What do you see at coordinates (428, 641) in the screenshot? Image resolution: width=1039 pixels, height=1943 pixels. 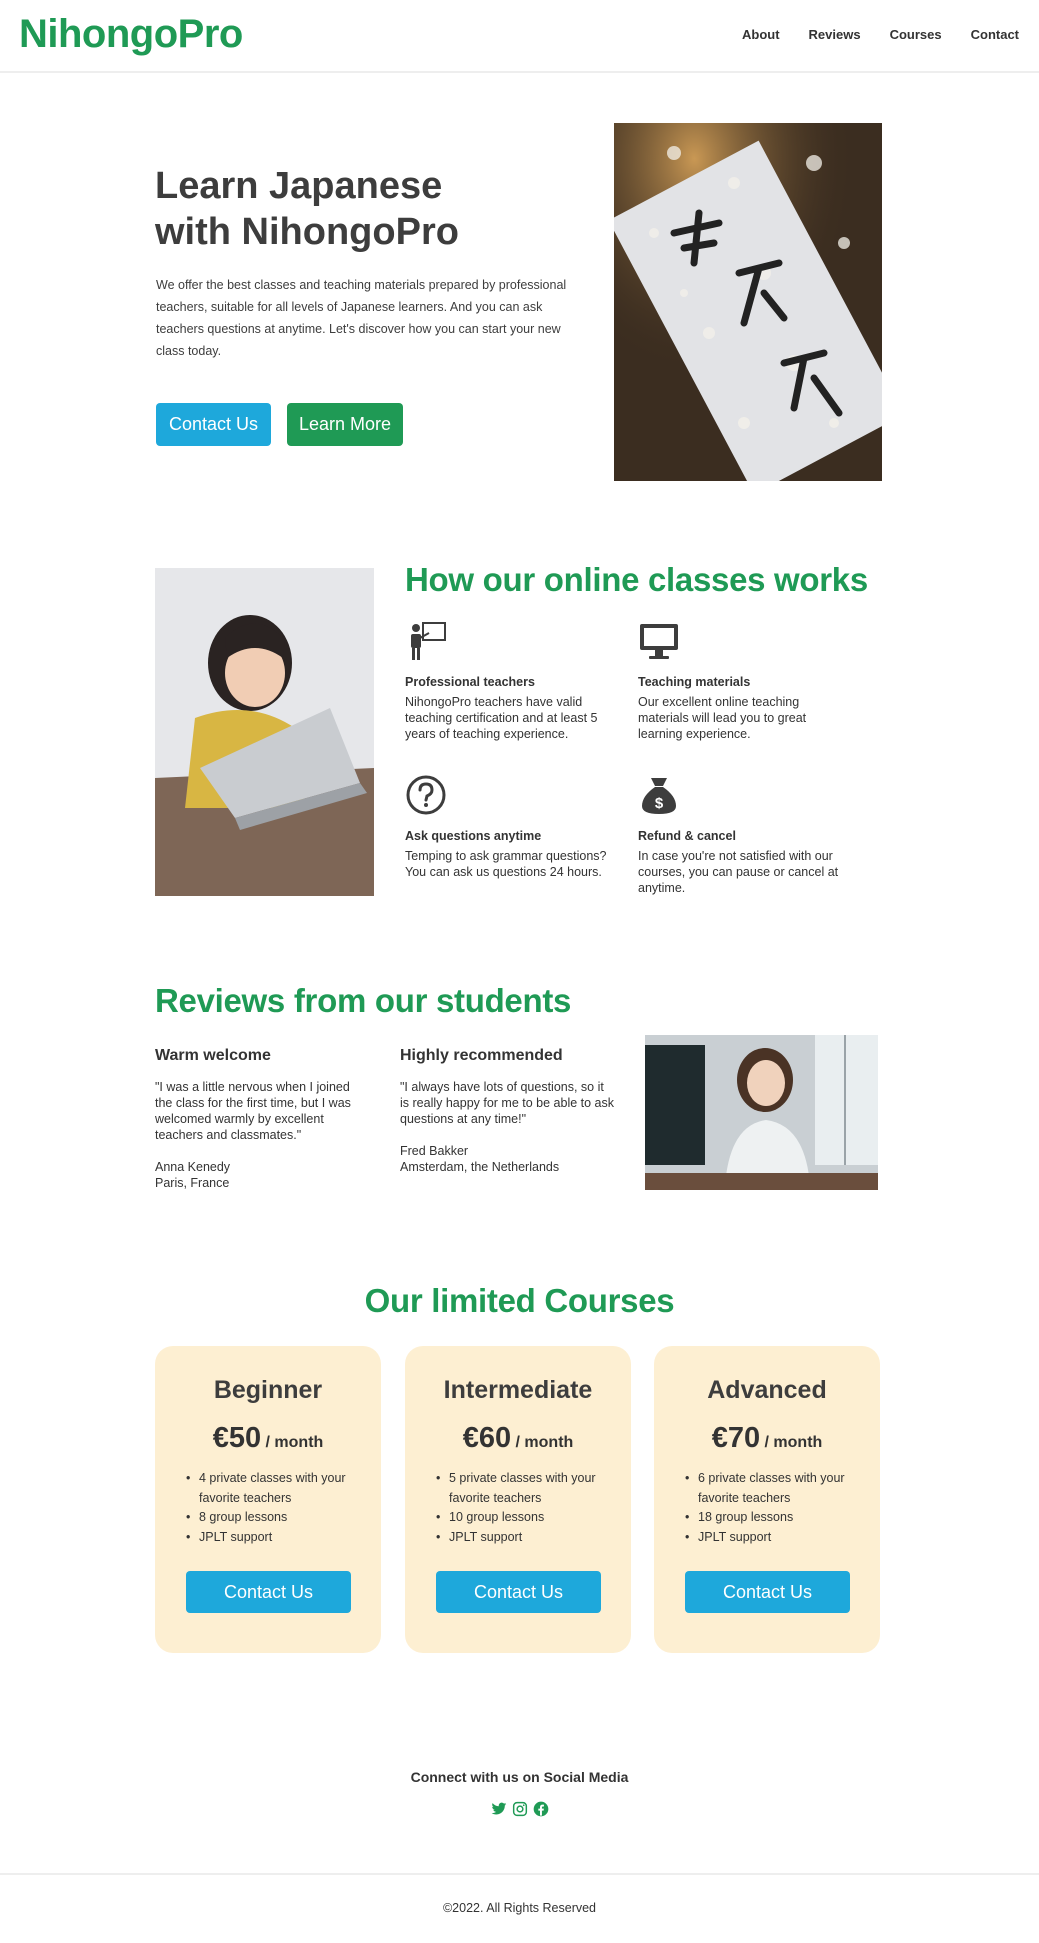 I see `teacher-icon` at bounding box center [428, 641].